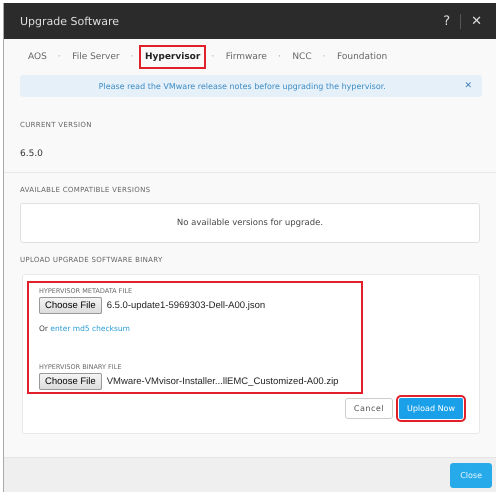 This screenshot has height=492, width=496. I want to click on file-name: VMware-VMvisor-Installer...llEMC_Customized-A00.zip, so click(222, 381).